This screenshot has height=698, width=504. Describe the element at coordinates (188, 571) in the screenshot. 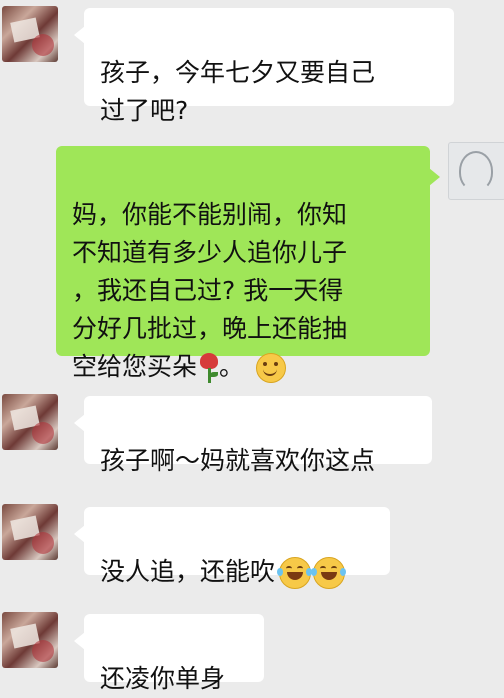

I see `message-text: 没人追，还能吹` at that location.